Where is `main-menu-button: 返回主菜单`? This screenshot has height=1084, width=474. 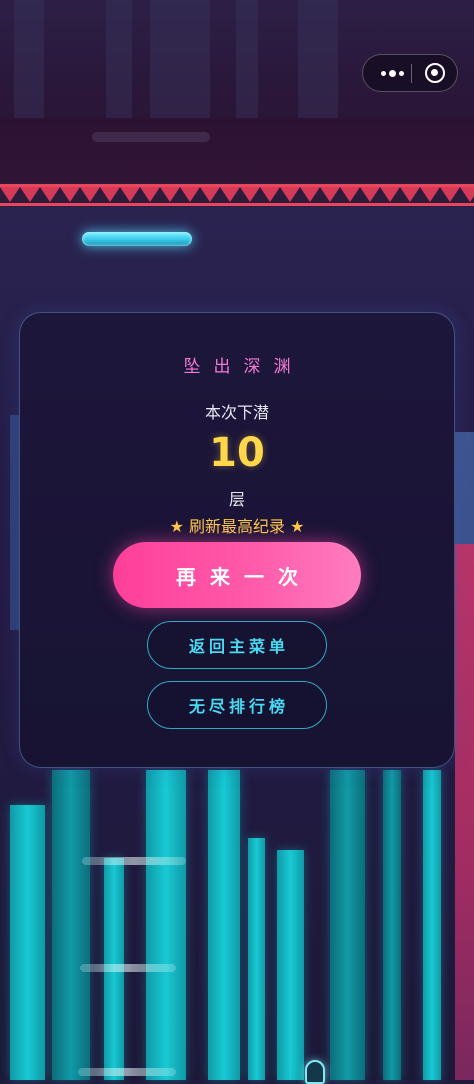 main-menu-button: 返回主菜单 is located at coordinates (237, 645).